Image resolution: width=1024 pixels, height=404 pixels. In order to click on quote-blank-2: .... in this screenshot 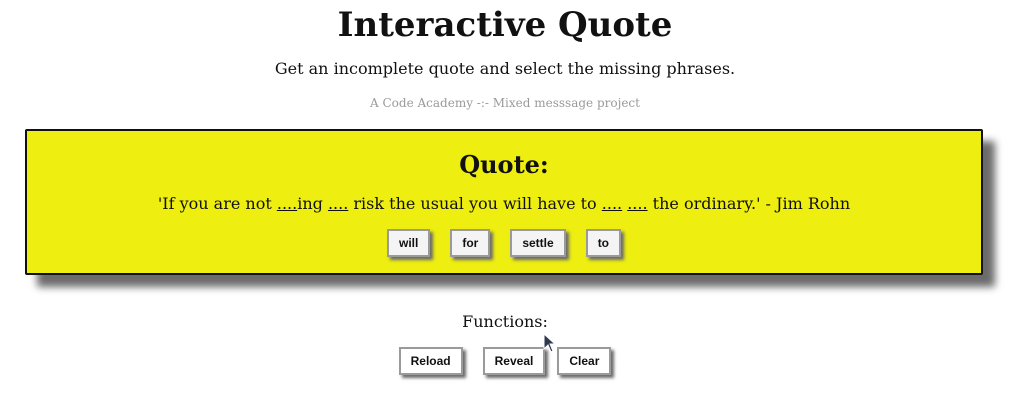, I will do `click(338, 203)`.